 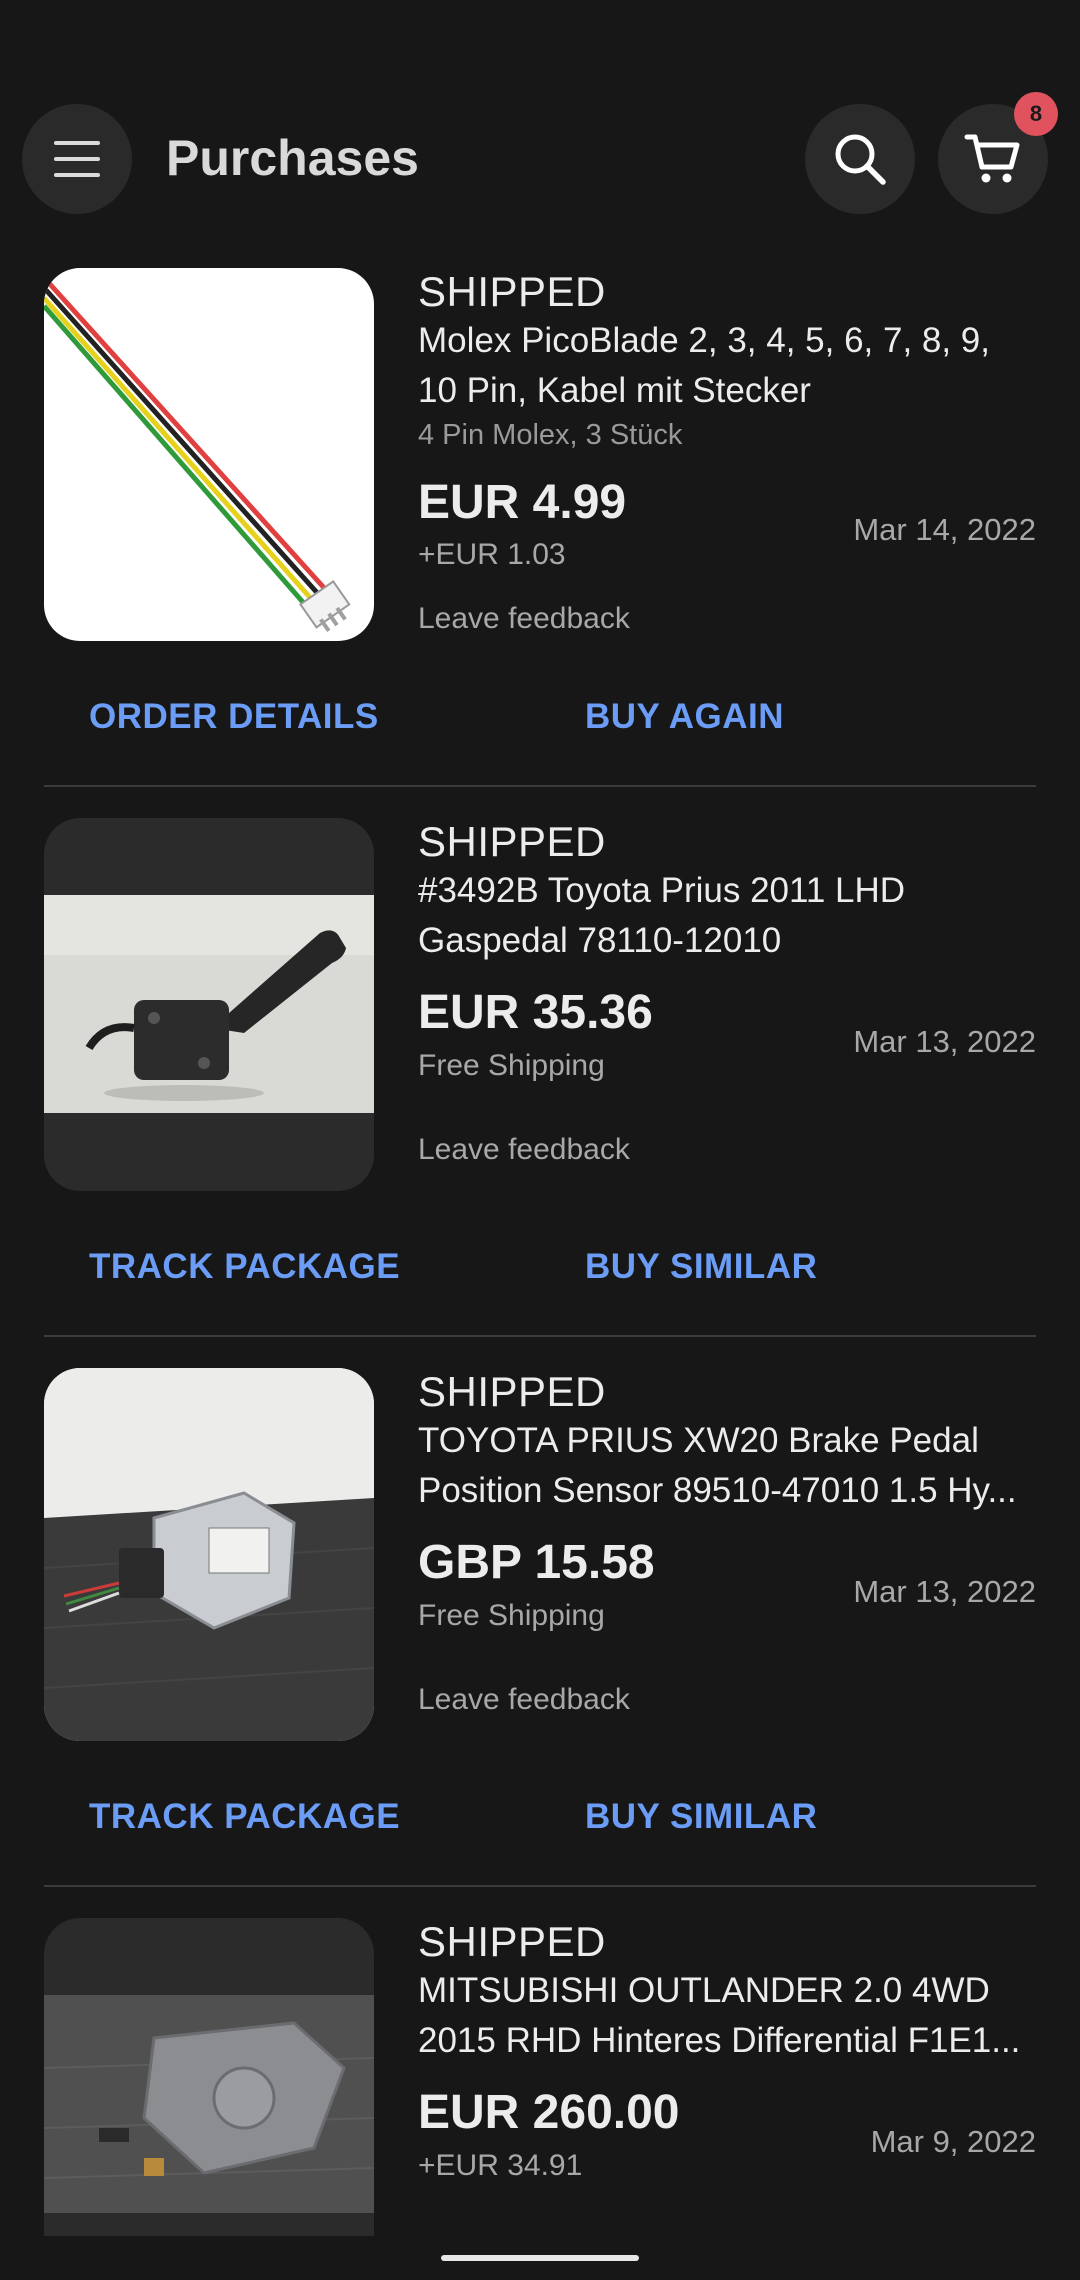 I want to click on shipping-cost: +EUR 1.03, so click(x=492, y=554).